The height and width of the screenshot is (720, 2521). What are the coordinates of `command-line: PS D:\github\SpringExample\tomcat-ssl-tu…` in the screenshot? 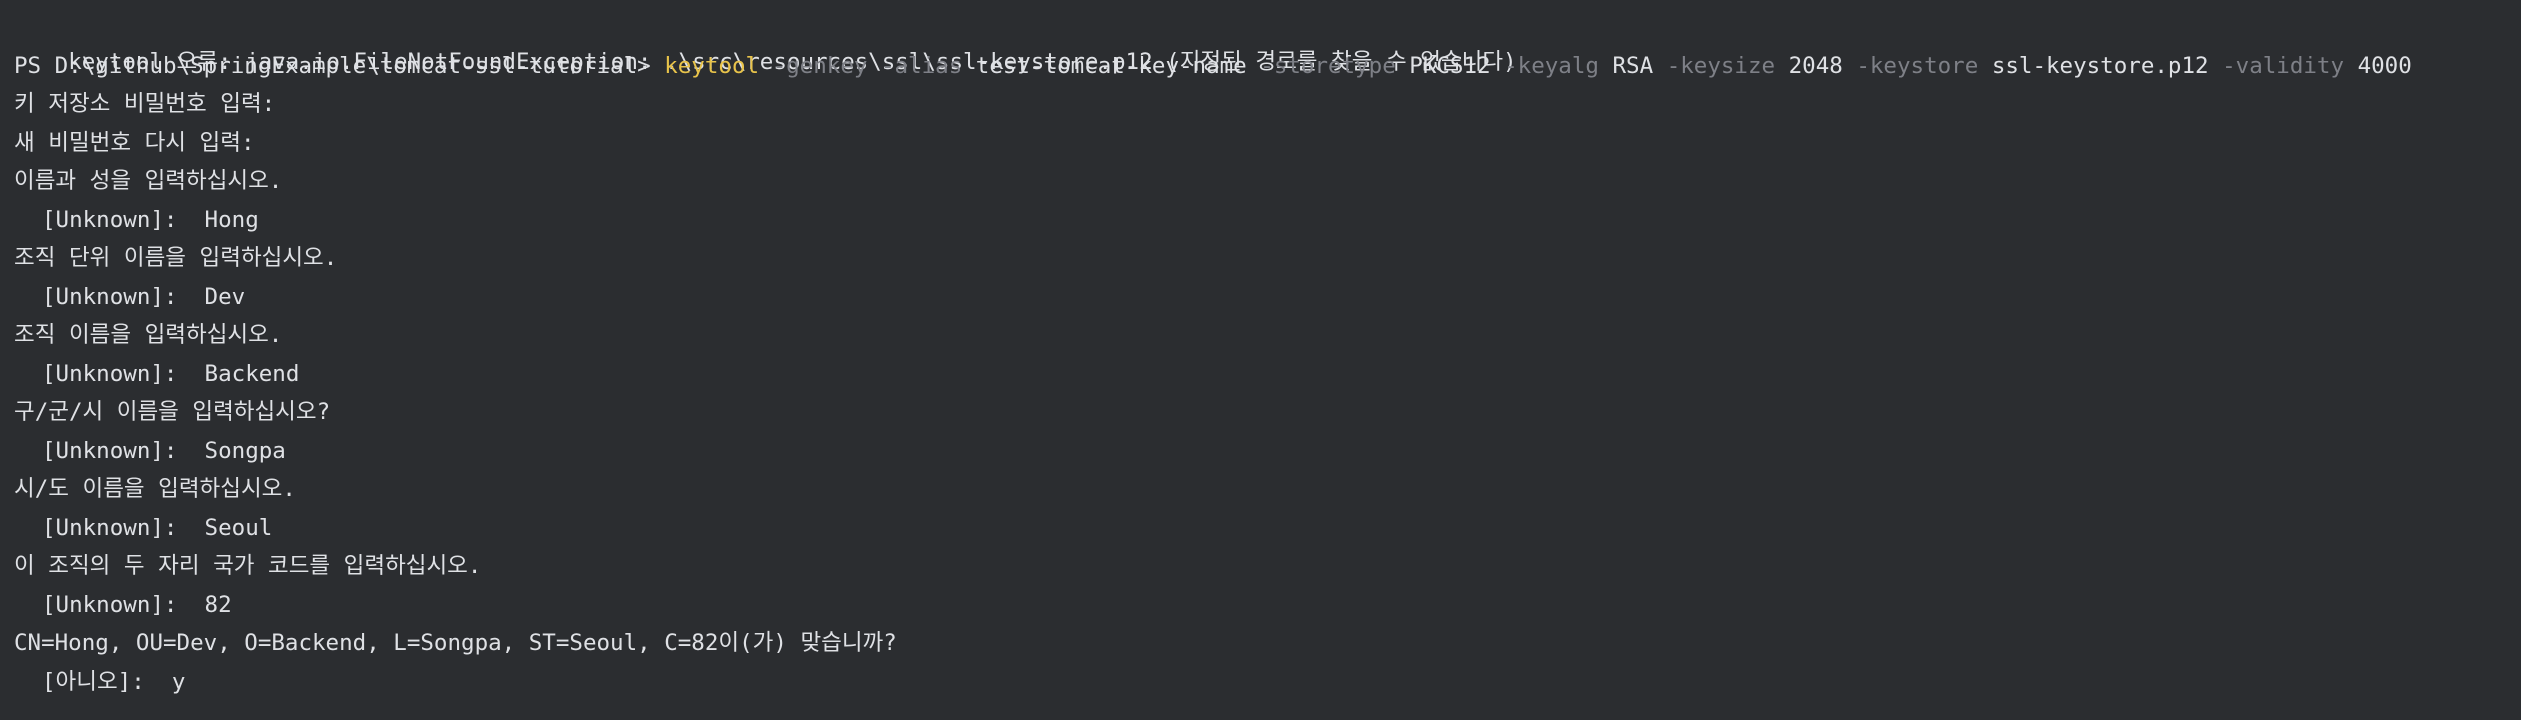 It's located at (1267, 68).